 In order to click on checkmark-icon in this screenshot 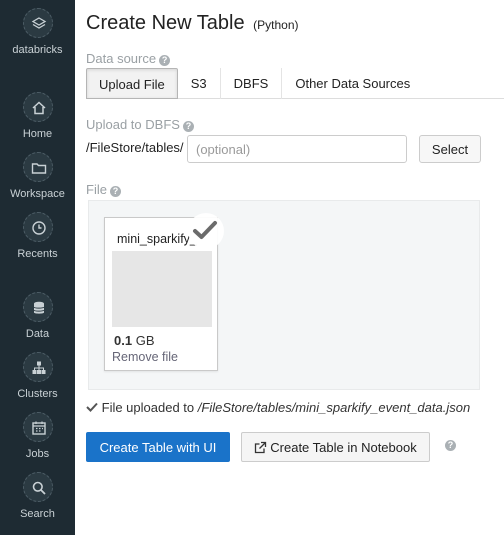, I will do `click(205, 230)`.